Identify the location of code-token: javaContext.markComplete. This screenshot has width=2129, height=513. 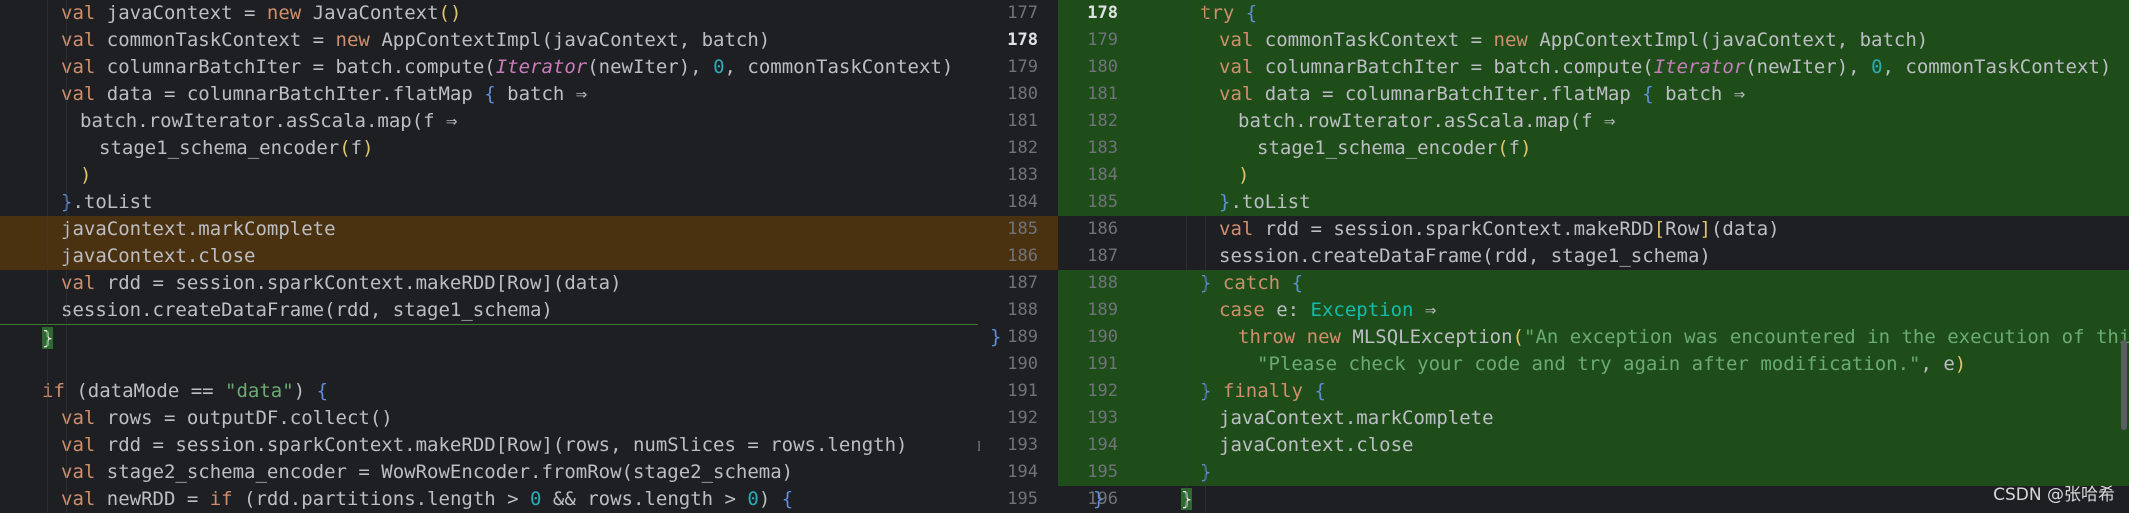
(198, 229).